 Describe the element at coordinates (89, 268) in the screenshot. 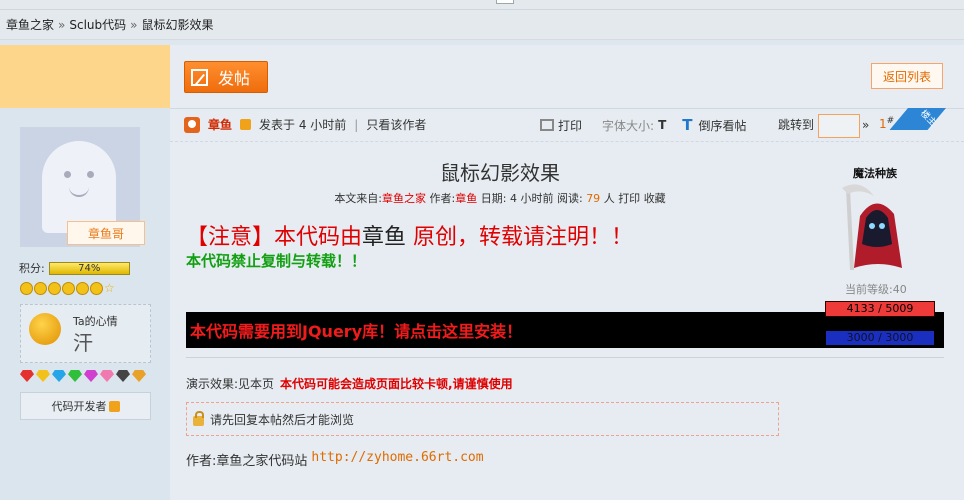

I see `score-progress-bar: 74%` at that location.